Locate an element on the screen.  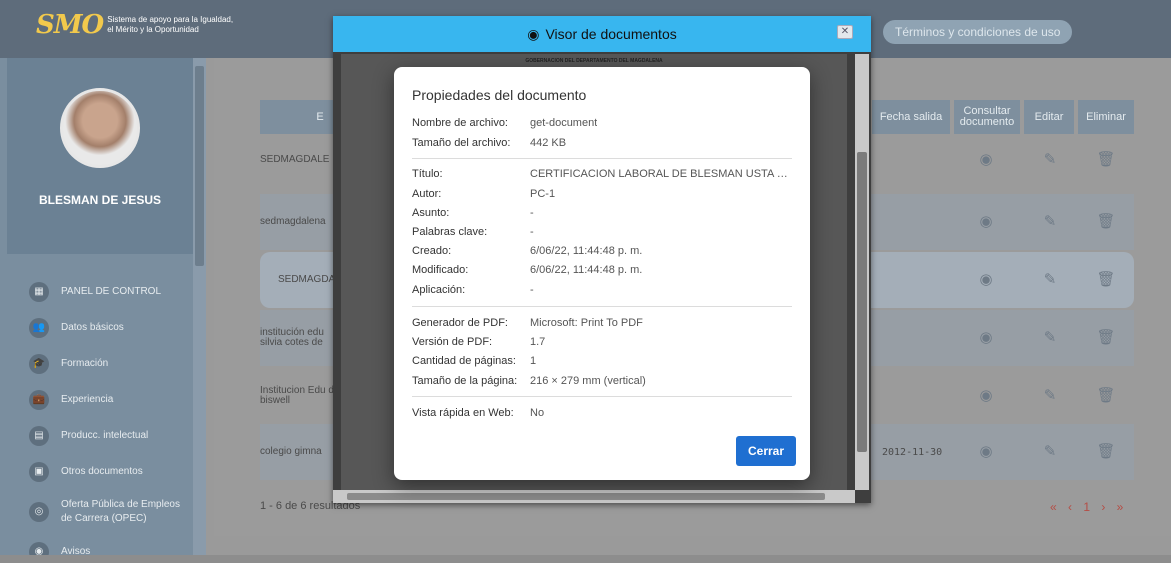
prop-file-size: Tamaño del archivo: 442 KB is located at coordinates (489, 143).